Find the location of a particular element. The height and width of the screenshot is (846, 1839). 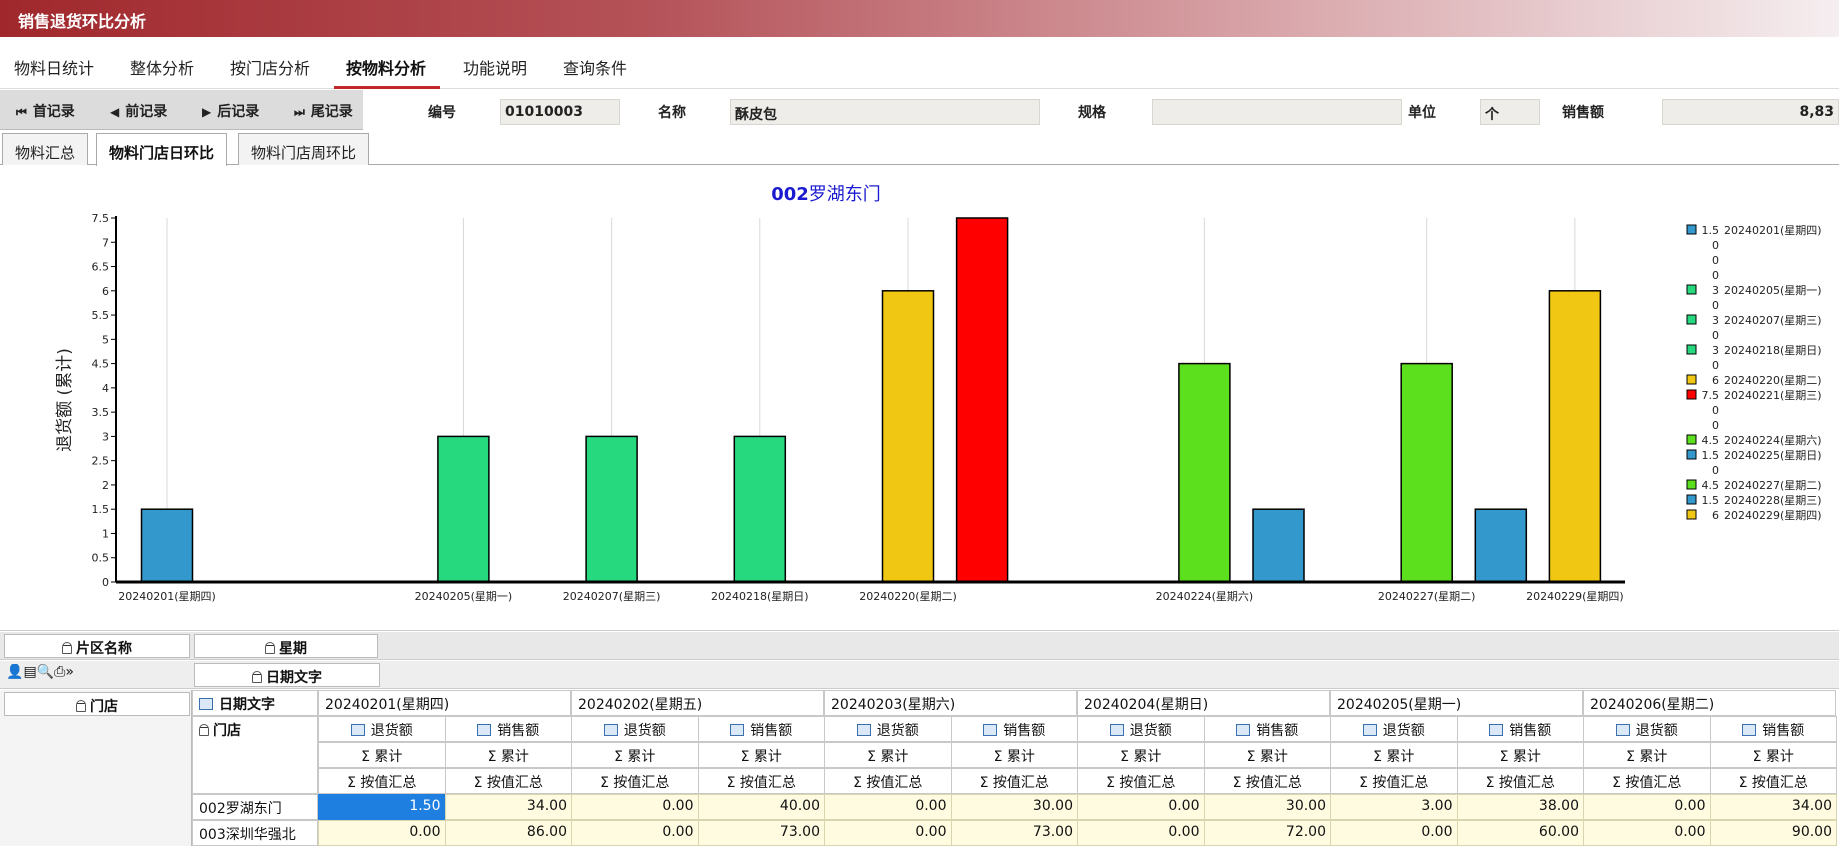

store-row-header: 002罗湖东门 is located at coordinates (255, 807).